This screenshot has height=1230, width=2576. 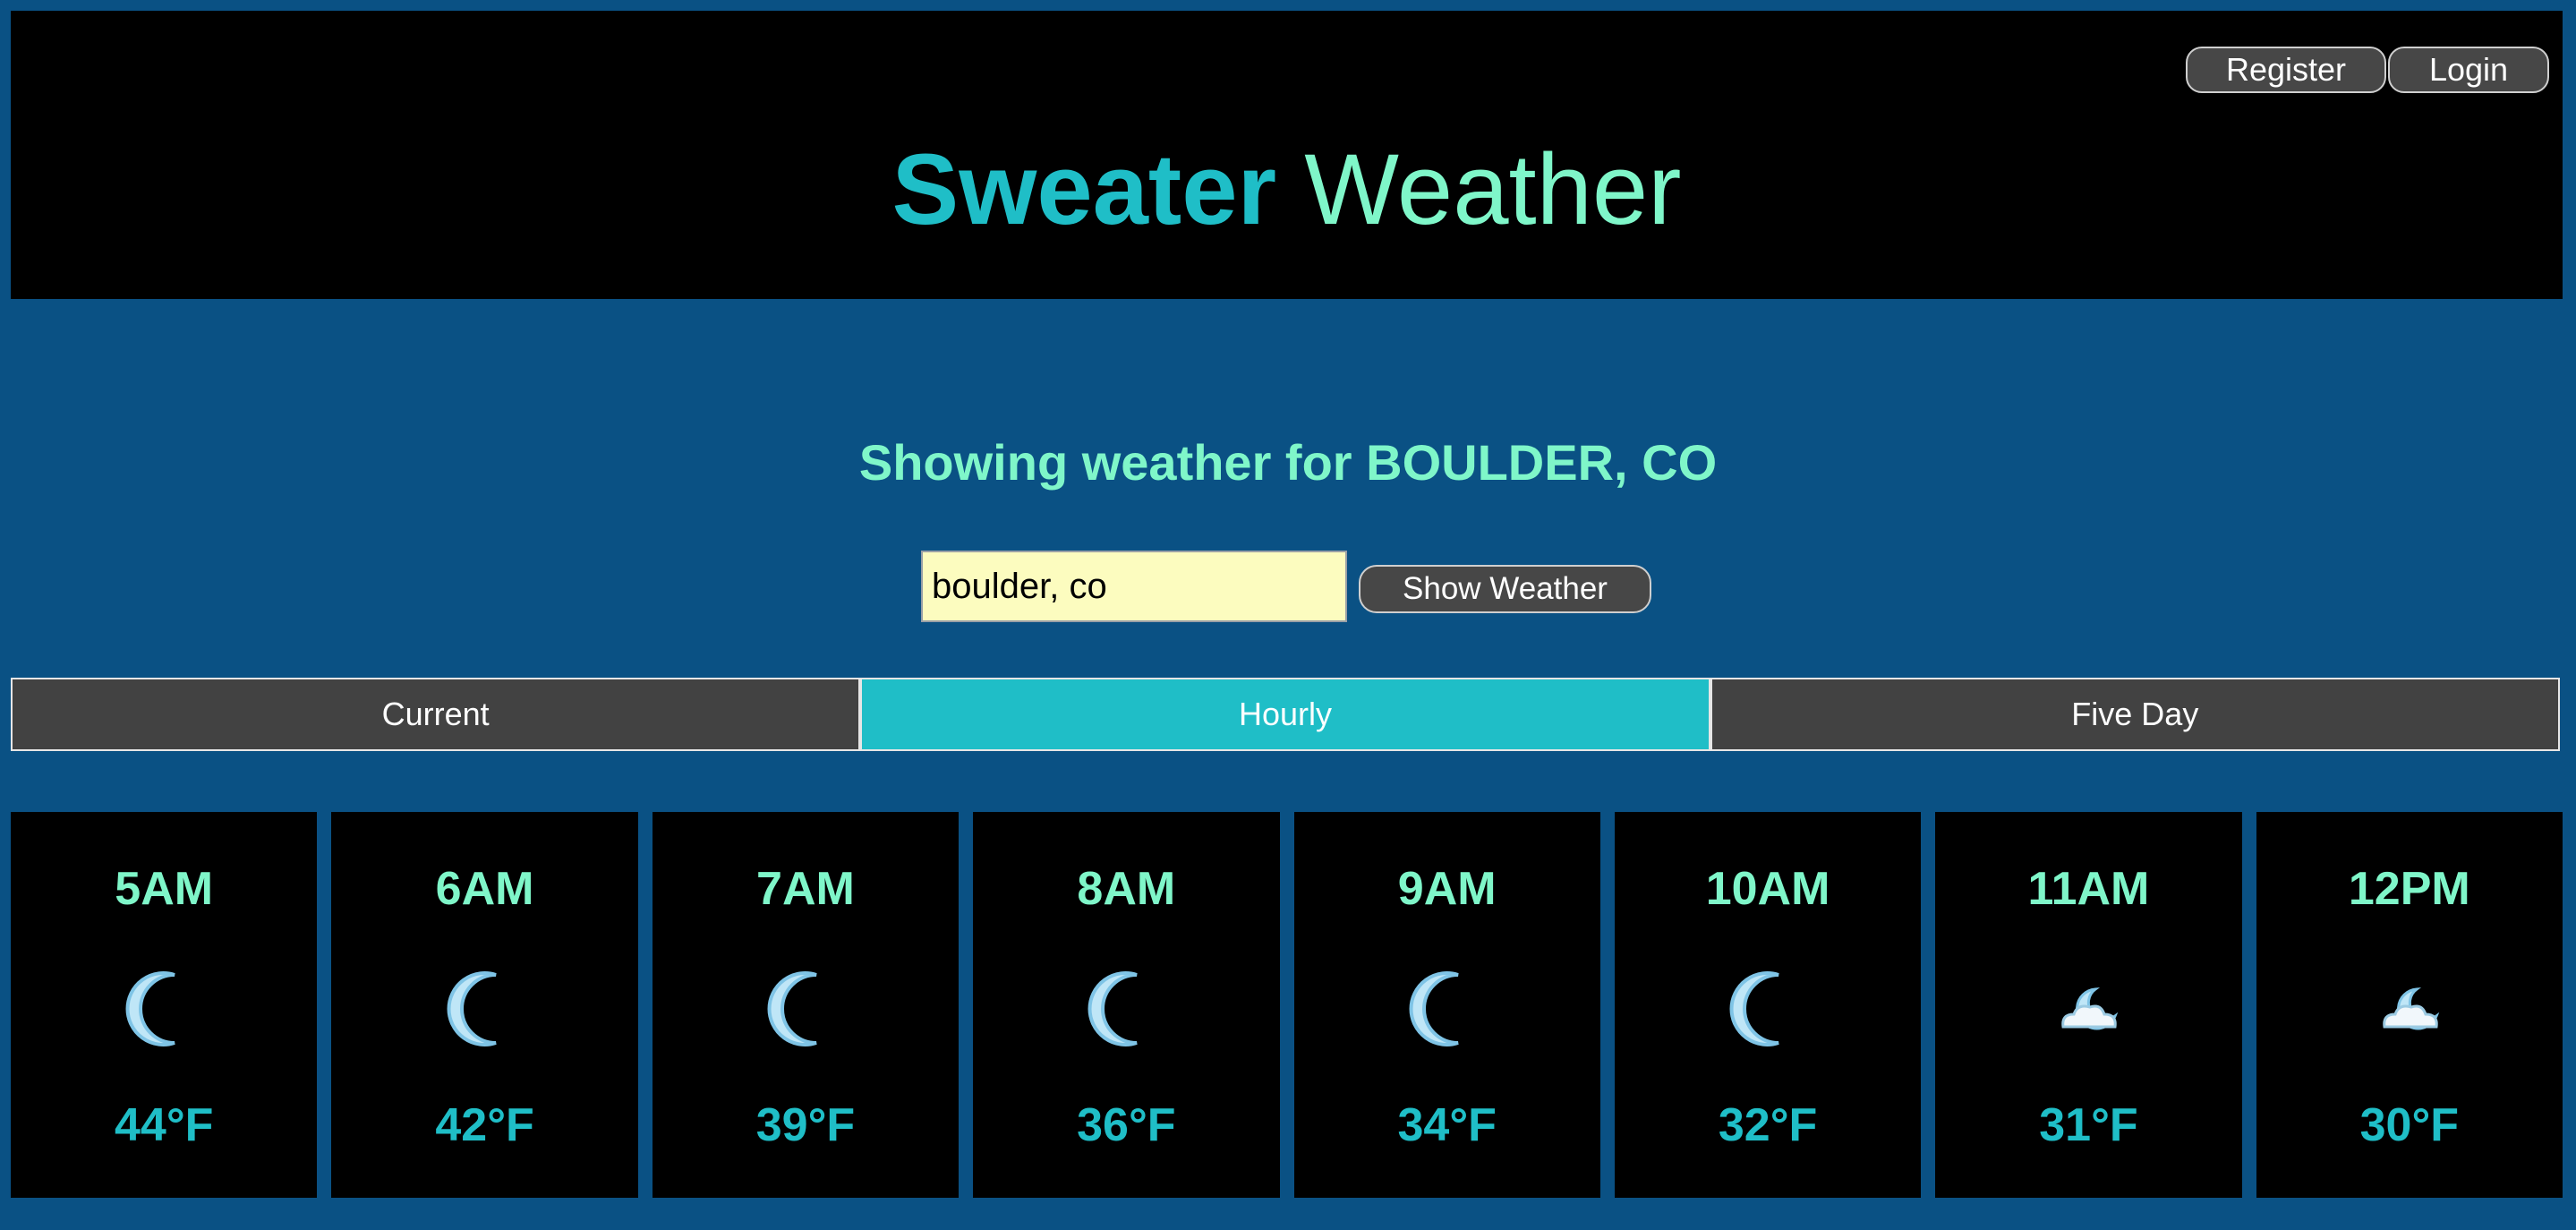 What do you see at coordinates (1505, 589) in the screenshot?
I see `show-weather-button: Show Weather` at bounding box center [1505, 589].